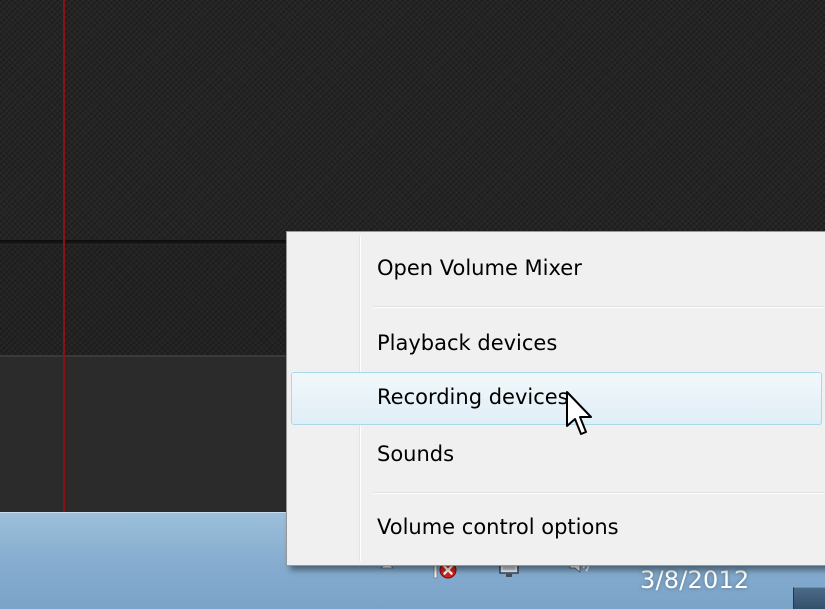  What do you see at coordinates (556, 454) in the screenshot?
I see `menu-item-sounds: Sounds` at bounding box center [556, 454].